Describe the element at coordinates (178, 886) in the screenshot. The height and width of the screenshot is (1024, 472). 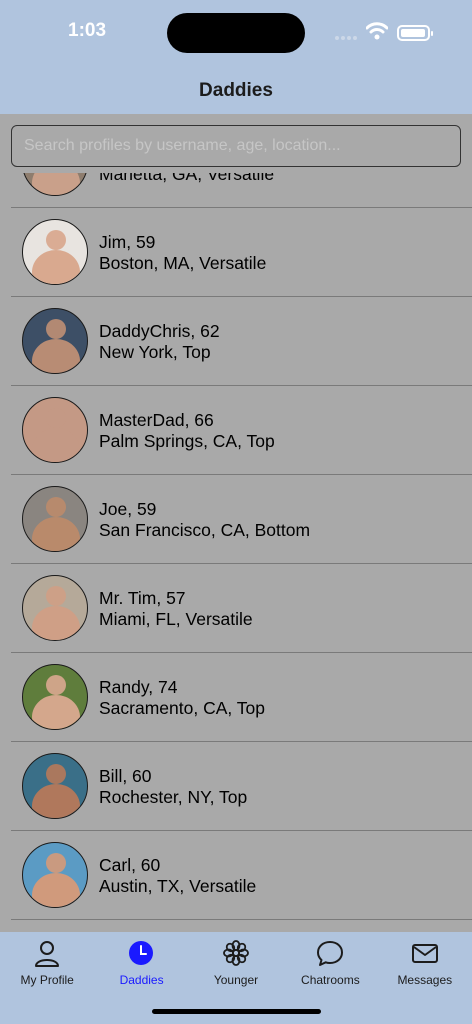
I see `profile-location-role: Austin, TX, Versatile` at that location.